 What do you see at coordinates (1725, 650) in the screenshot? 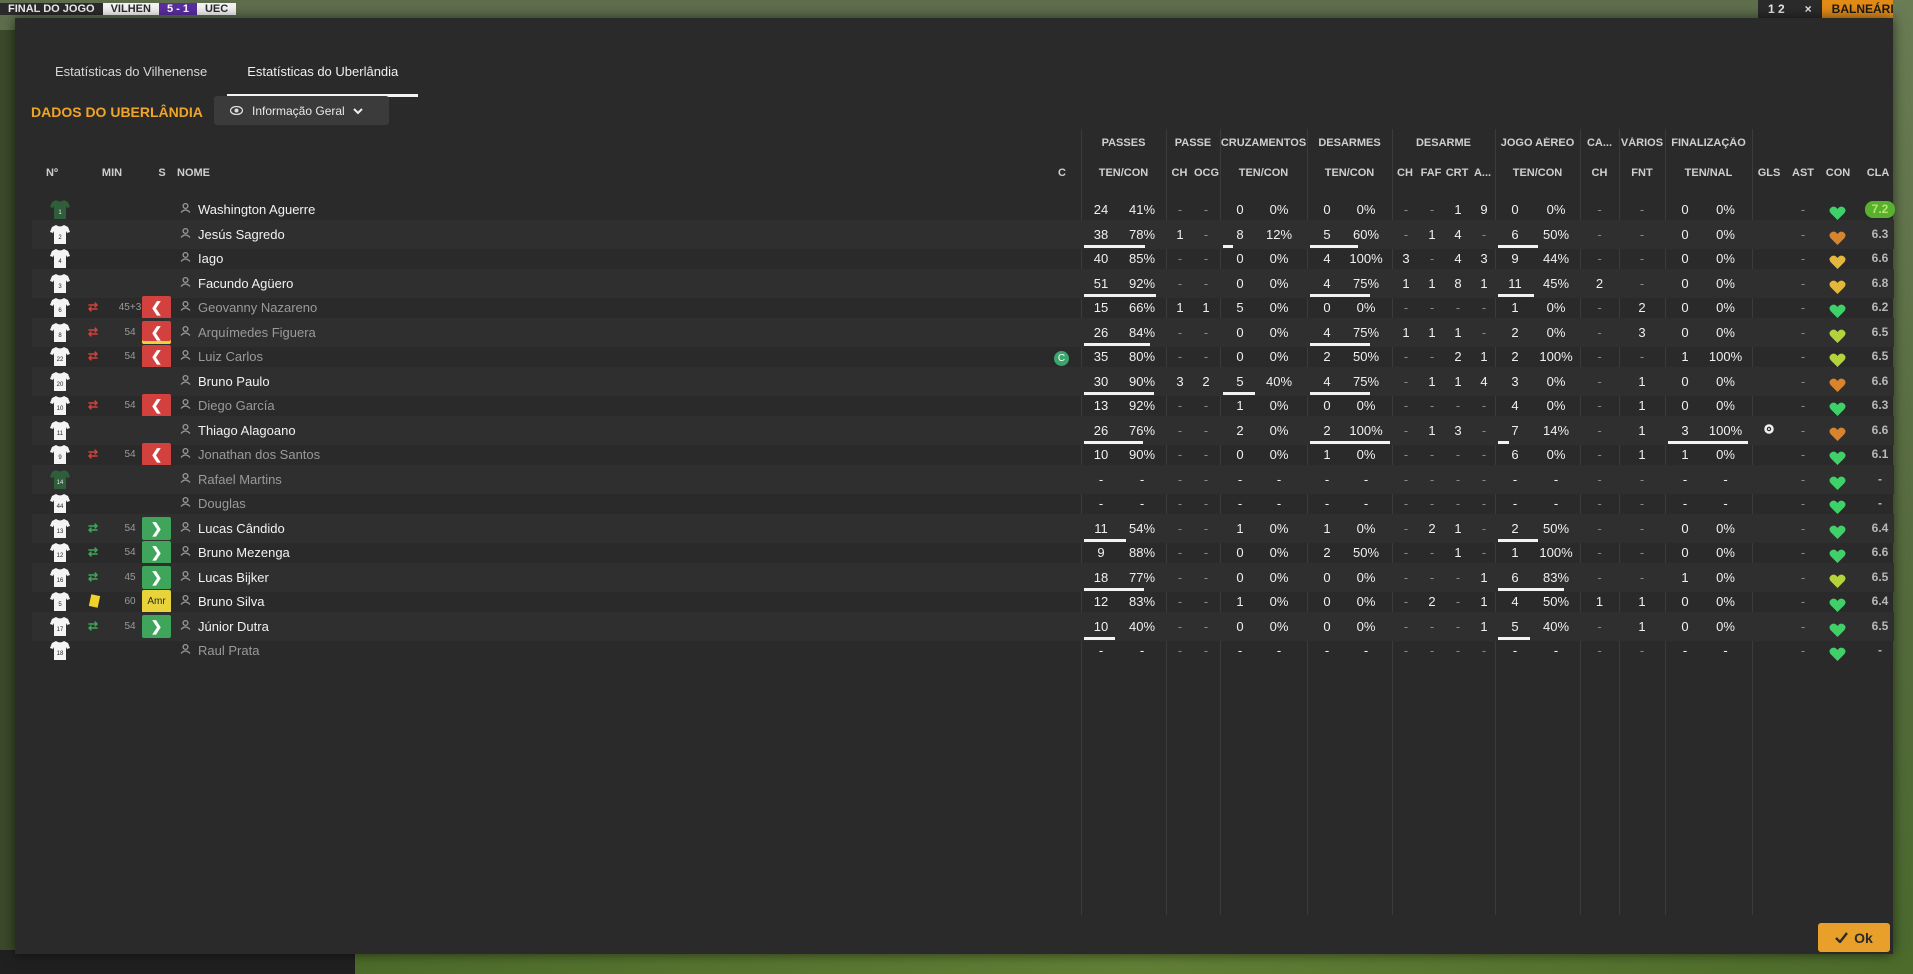
I see `shots-on-target: -` at bounding box center [1725, 650].